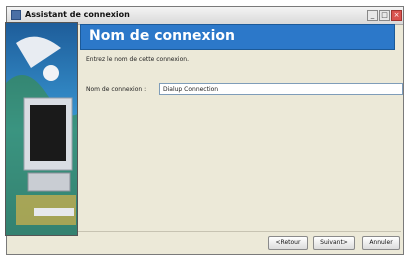 The height and width of the screenshot is (261, 411). What do you see at coordinates (77, 14) in the screenshot?
I see `window-title: Assistant de connexion` at bounding box center [77, 14].